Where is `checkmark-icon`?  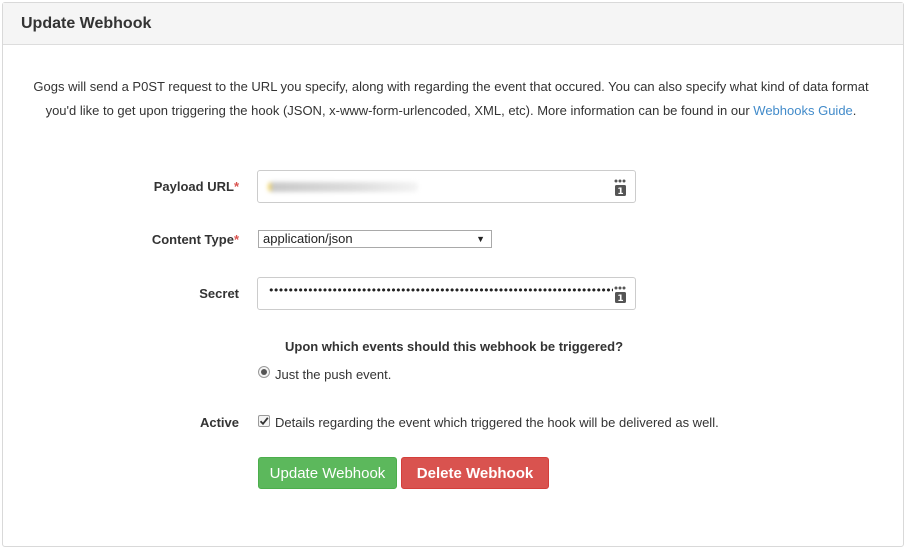 checkmark-icon is located at coordinates (264, 421).